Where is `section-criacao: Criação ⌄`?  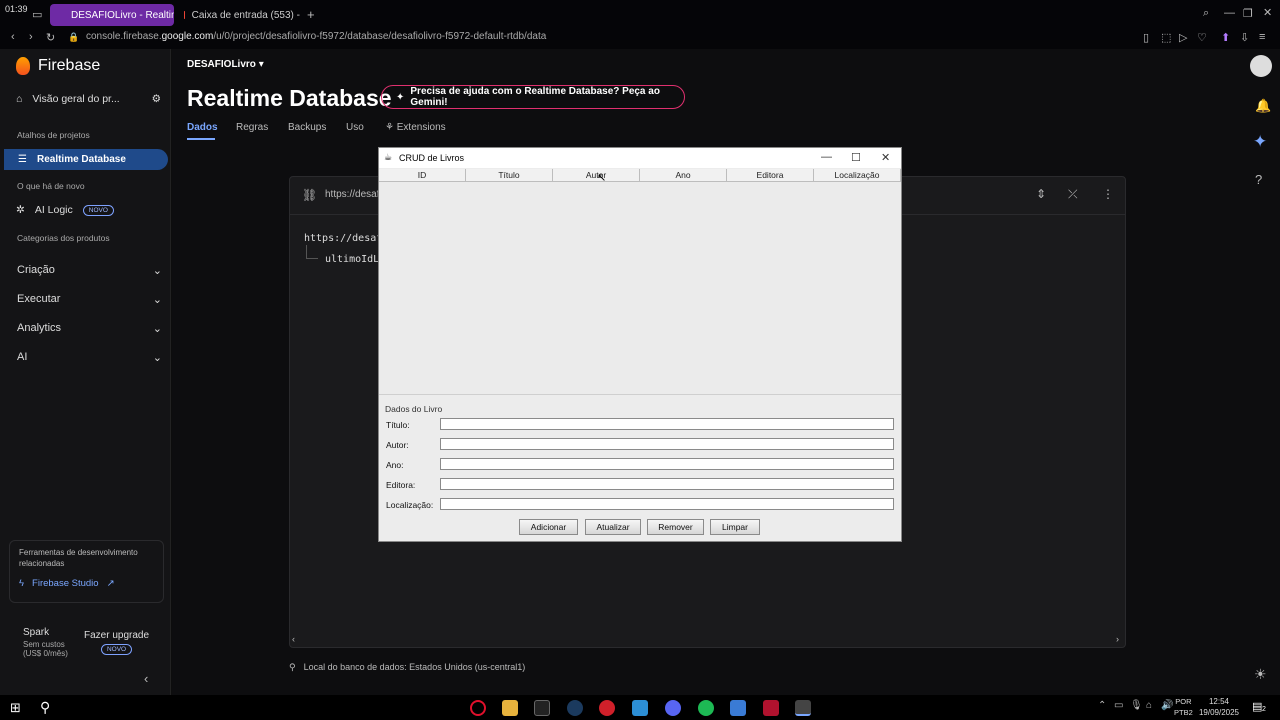
section-criacao: Criação ⌄ is located at coordinates (89, 270).